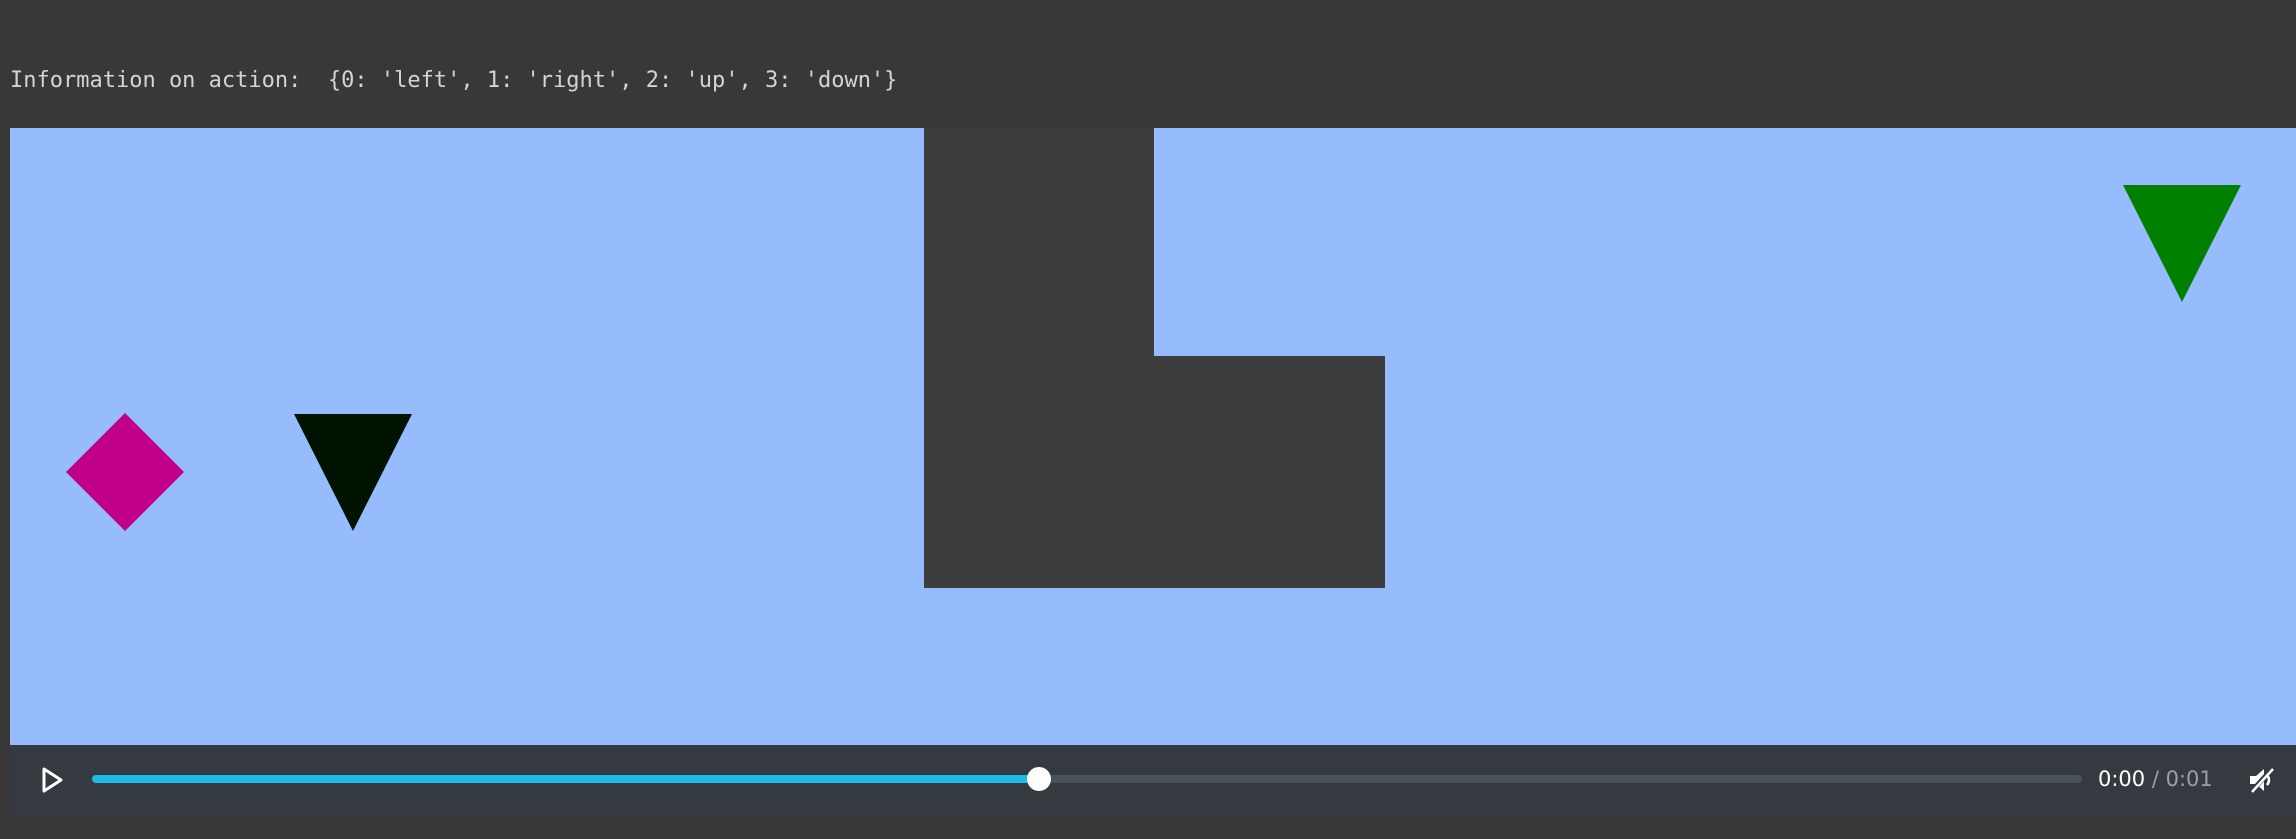  I want to click on seek-bar-thumb, so click(1039, 779).